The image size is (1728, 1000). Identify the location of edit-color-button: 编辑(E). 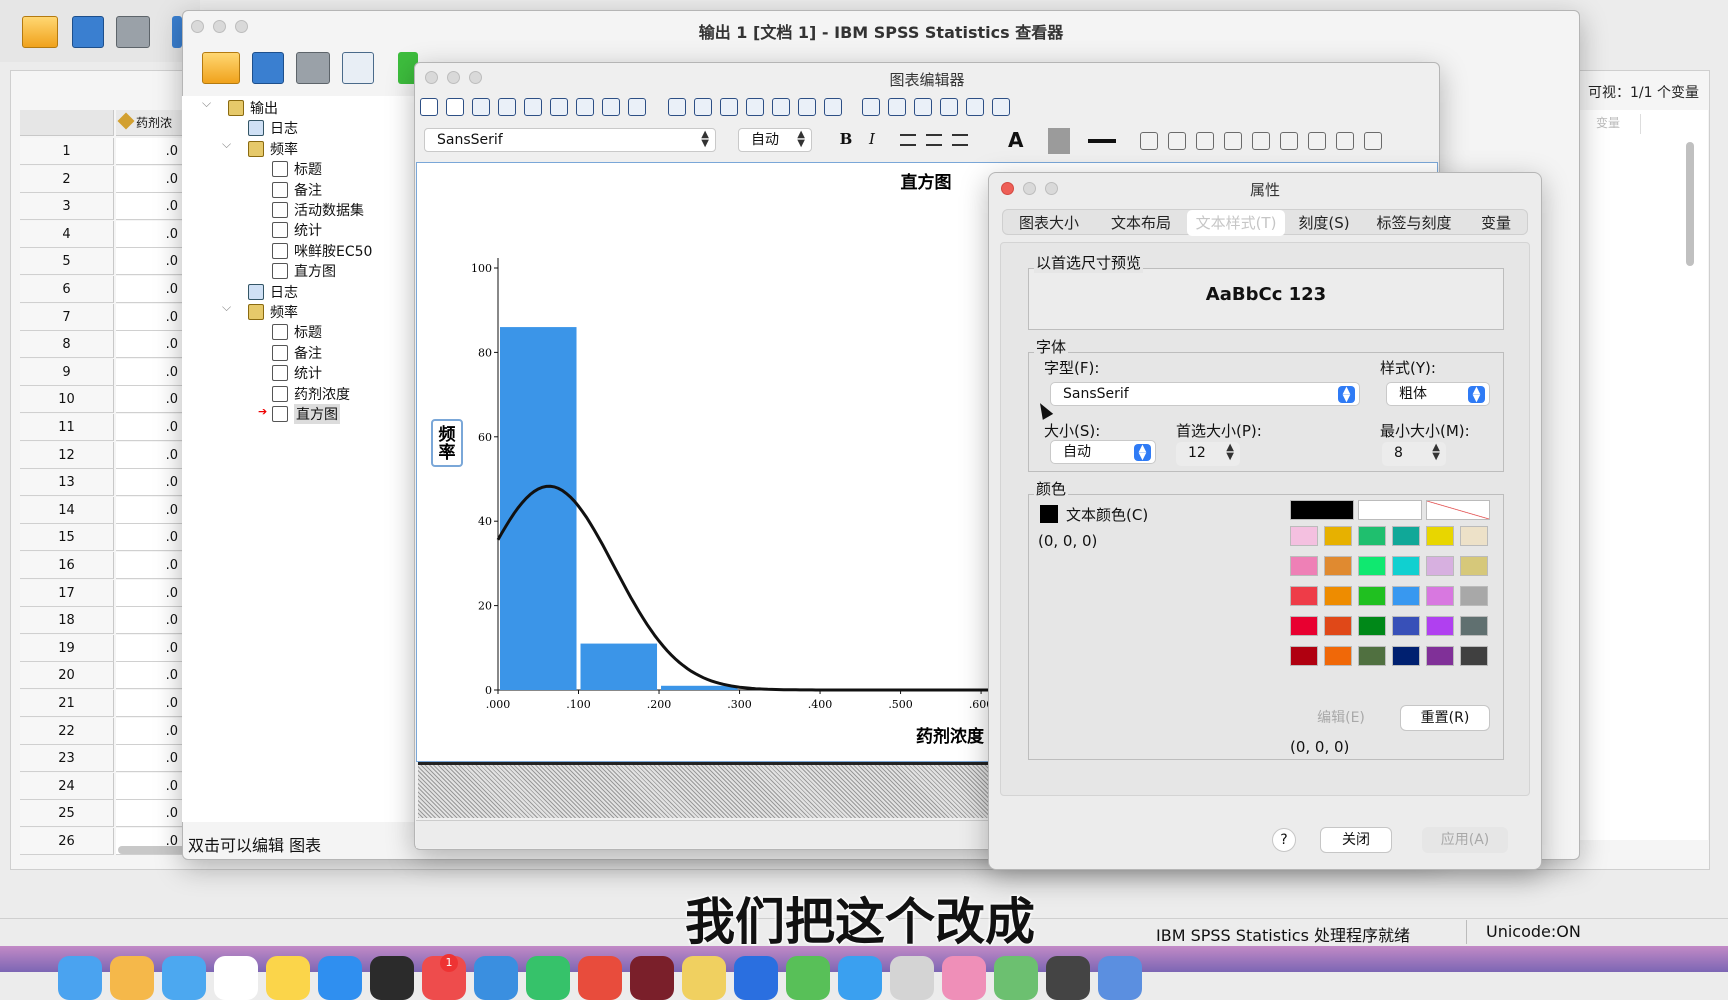
(1341, 718).